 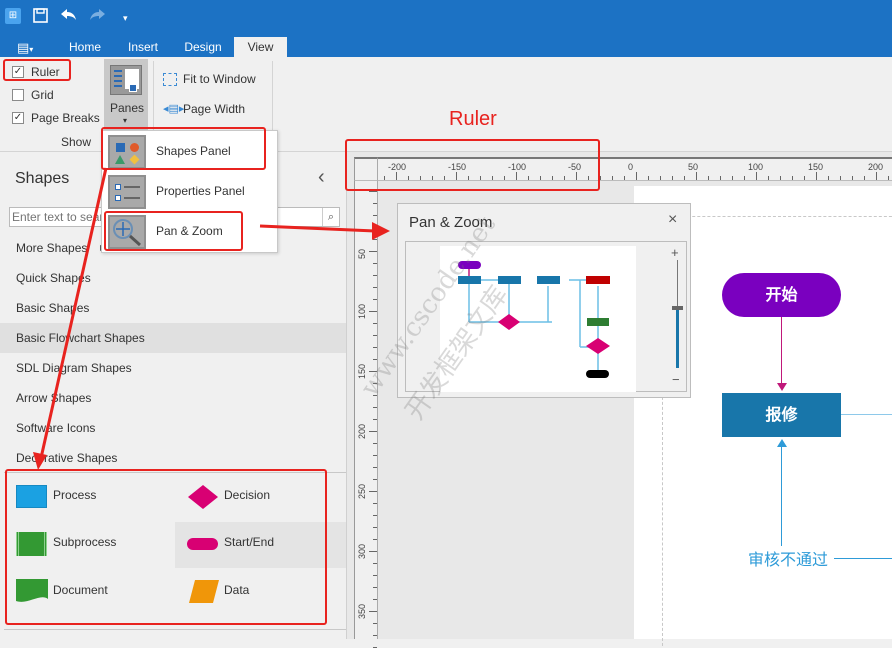 I want to click on ruler-tick-label: 300, so click(x=362, y=551).